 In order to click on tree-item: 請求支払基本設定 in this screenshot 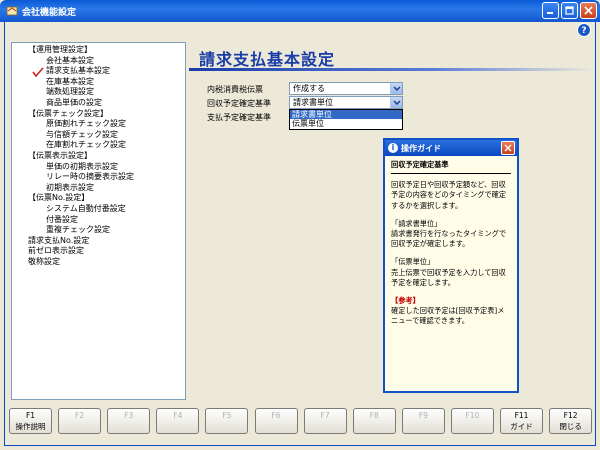, I will do `click(100, 72)`.